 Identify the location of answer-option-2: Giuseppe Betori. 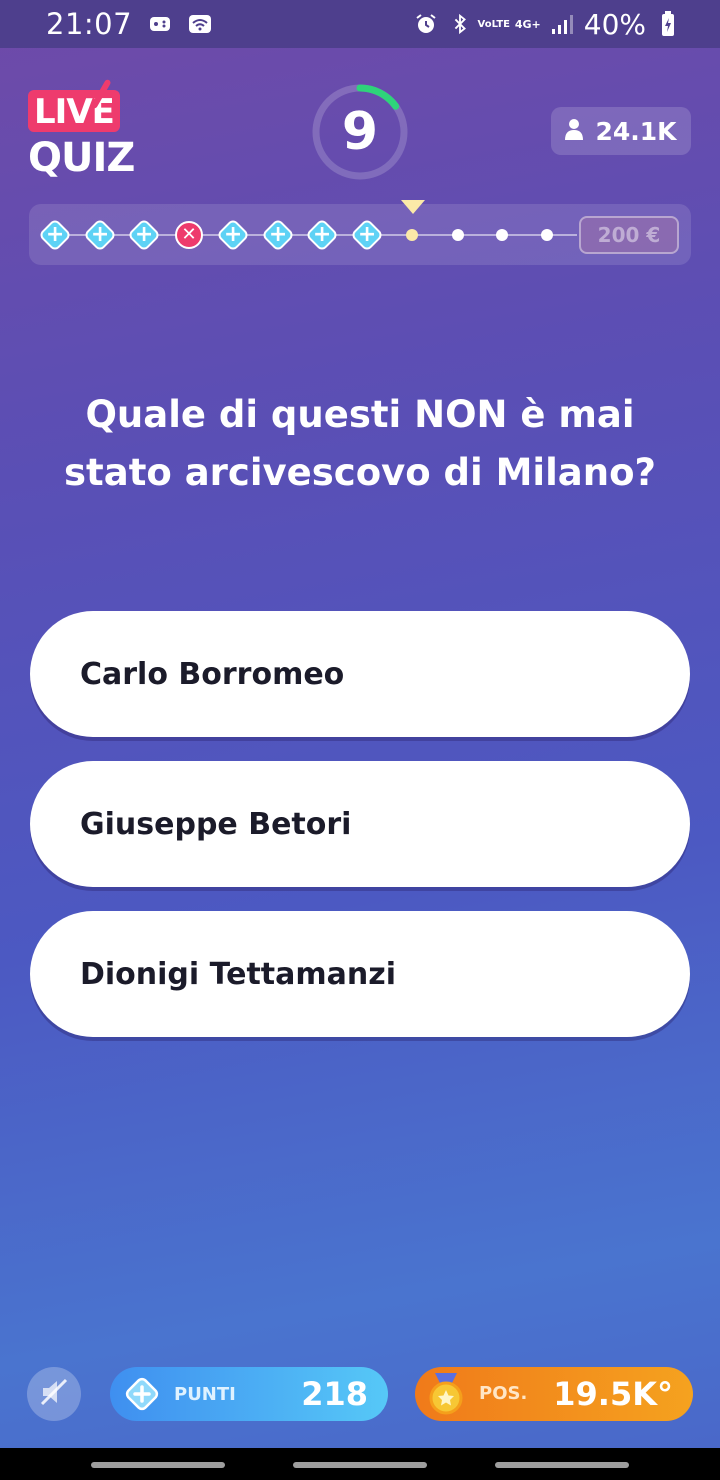
(360, 824).